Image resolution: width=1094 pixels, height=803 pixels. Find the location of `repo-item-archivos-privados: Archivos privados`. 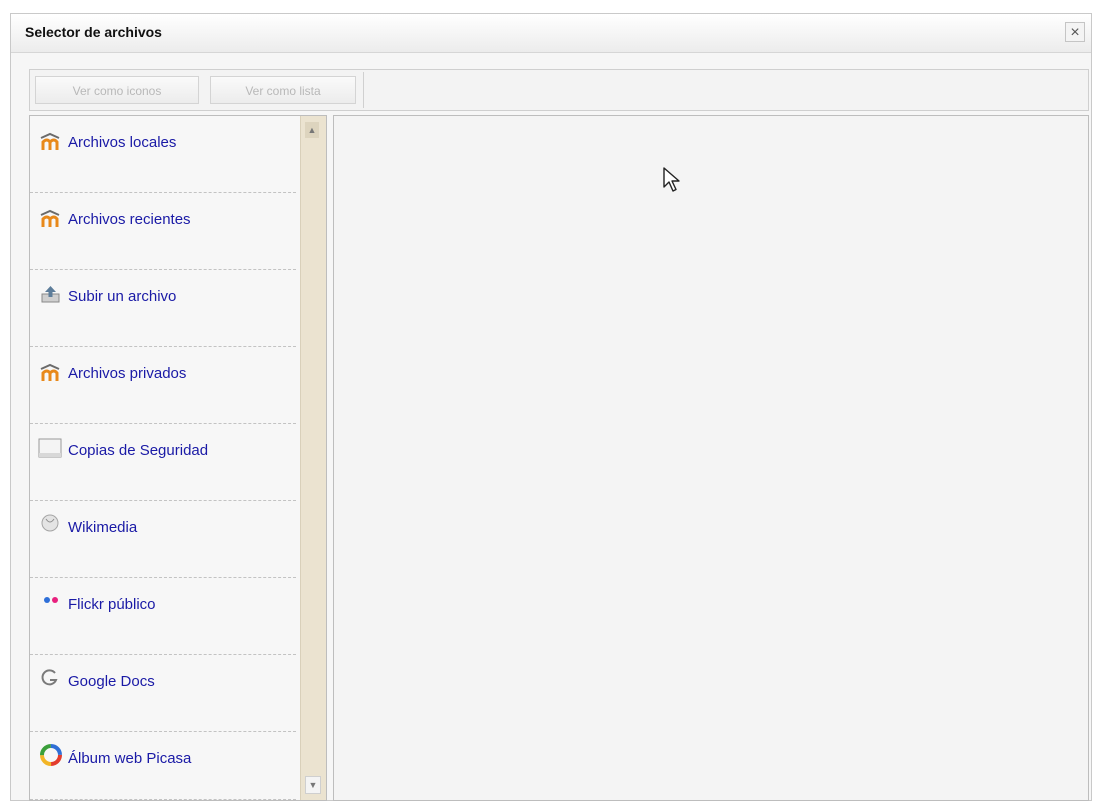

repo-item-archivos-privados: Archivos privados is located at coordinates (163, 385).